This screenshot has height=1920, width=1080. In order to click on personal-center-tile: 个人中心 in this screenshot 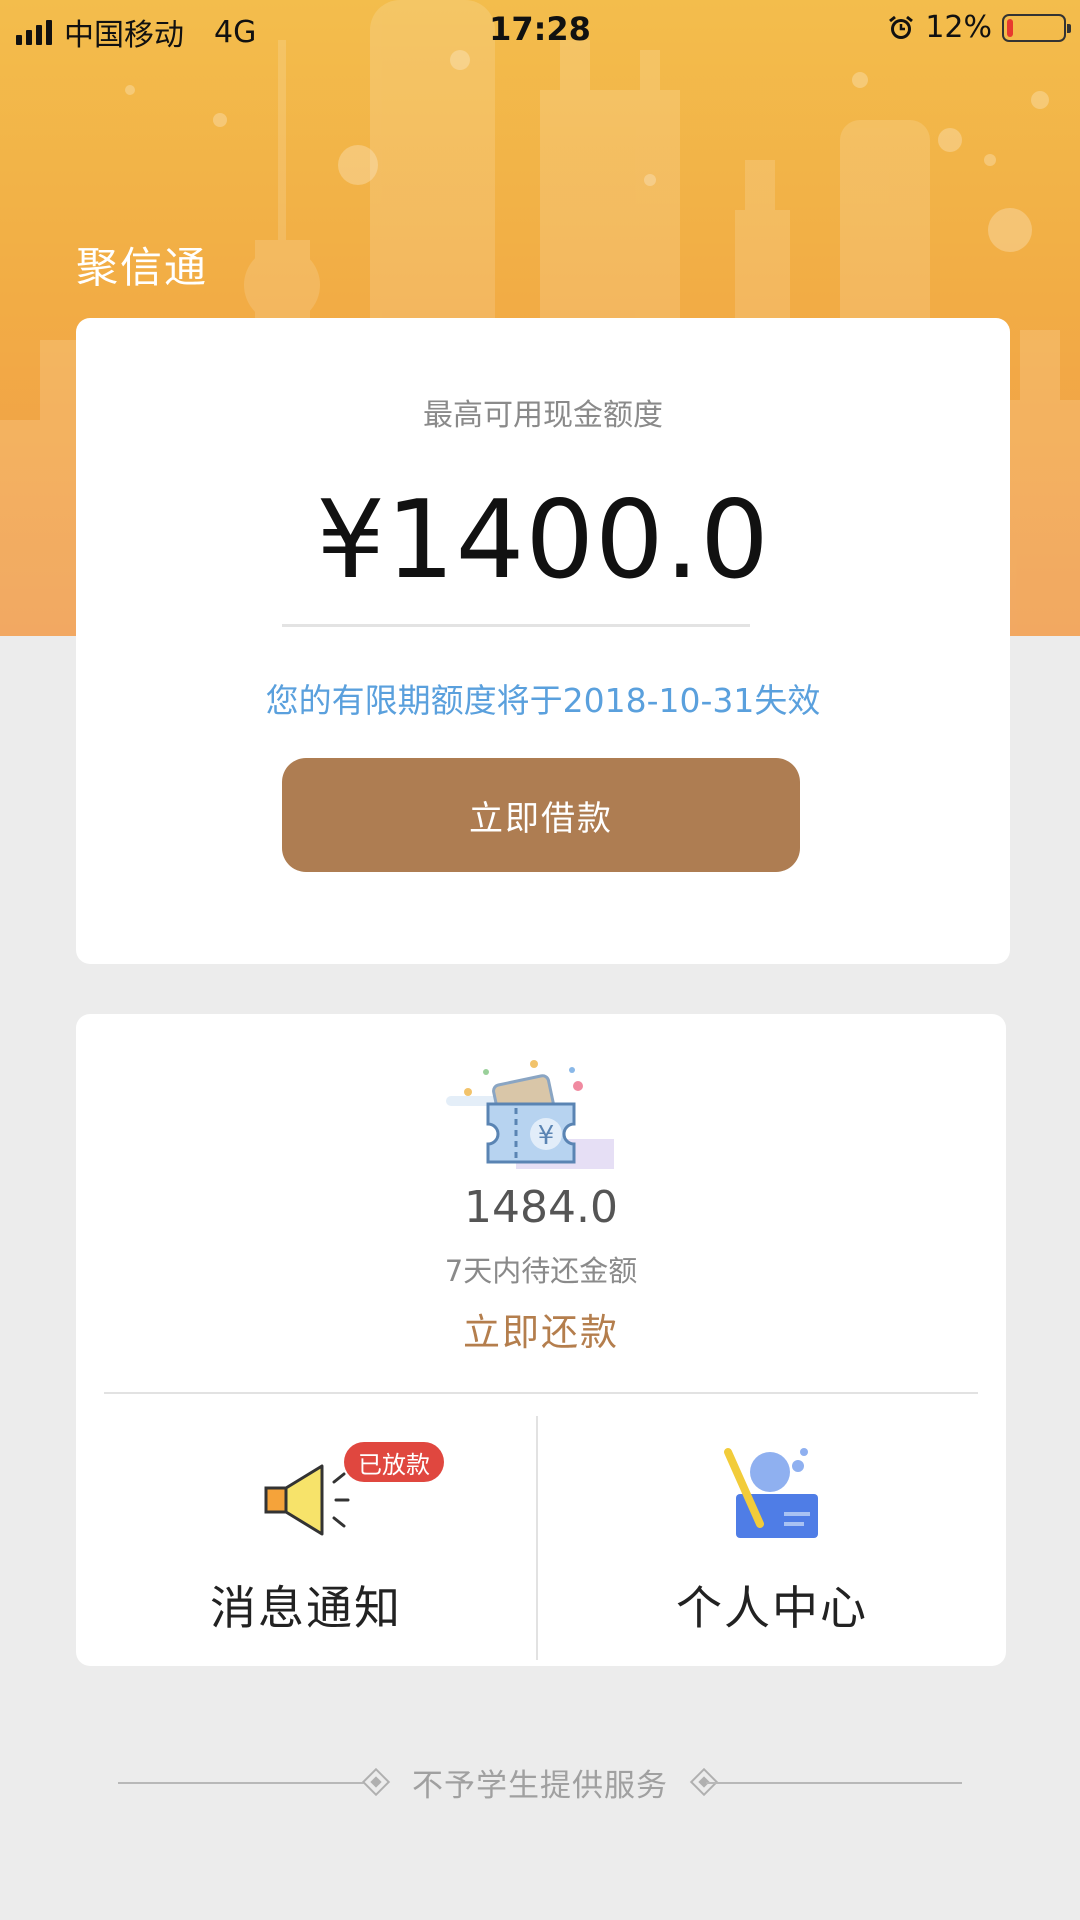, I will do `click(772, 1530)`.